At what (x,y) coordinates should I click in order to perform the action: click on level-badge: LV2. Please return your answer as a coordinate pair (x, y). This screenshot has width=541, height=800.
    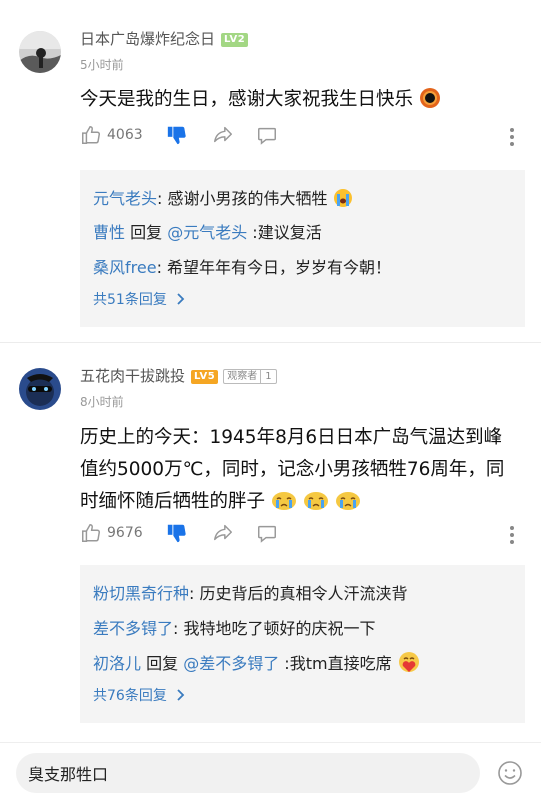
    Looking at the image, I should click on (235, 39).